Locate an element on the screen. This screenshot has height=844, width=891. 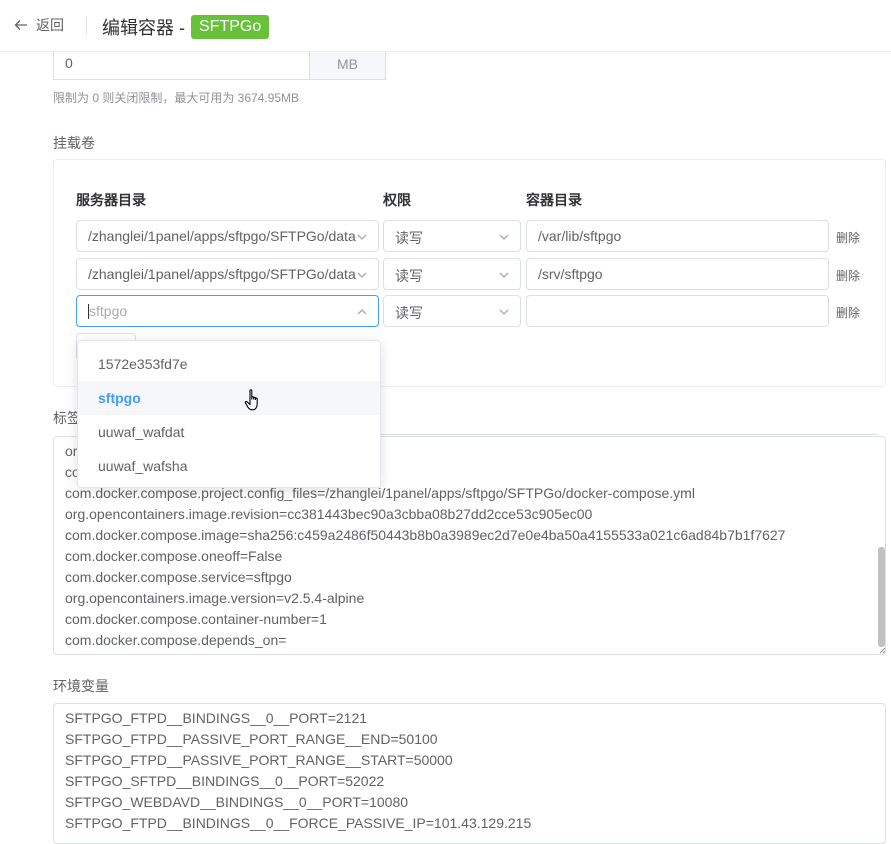
hand-pointer-icon is located at coordinates (251, 400).